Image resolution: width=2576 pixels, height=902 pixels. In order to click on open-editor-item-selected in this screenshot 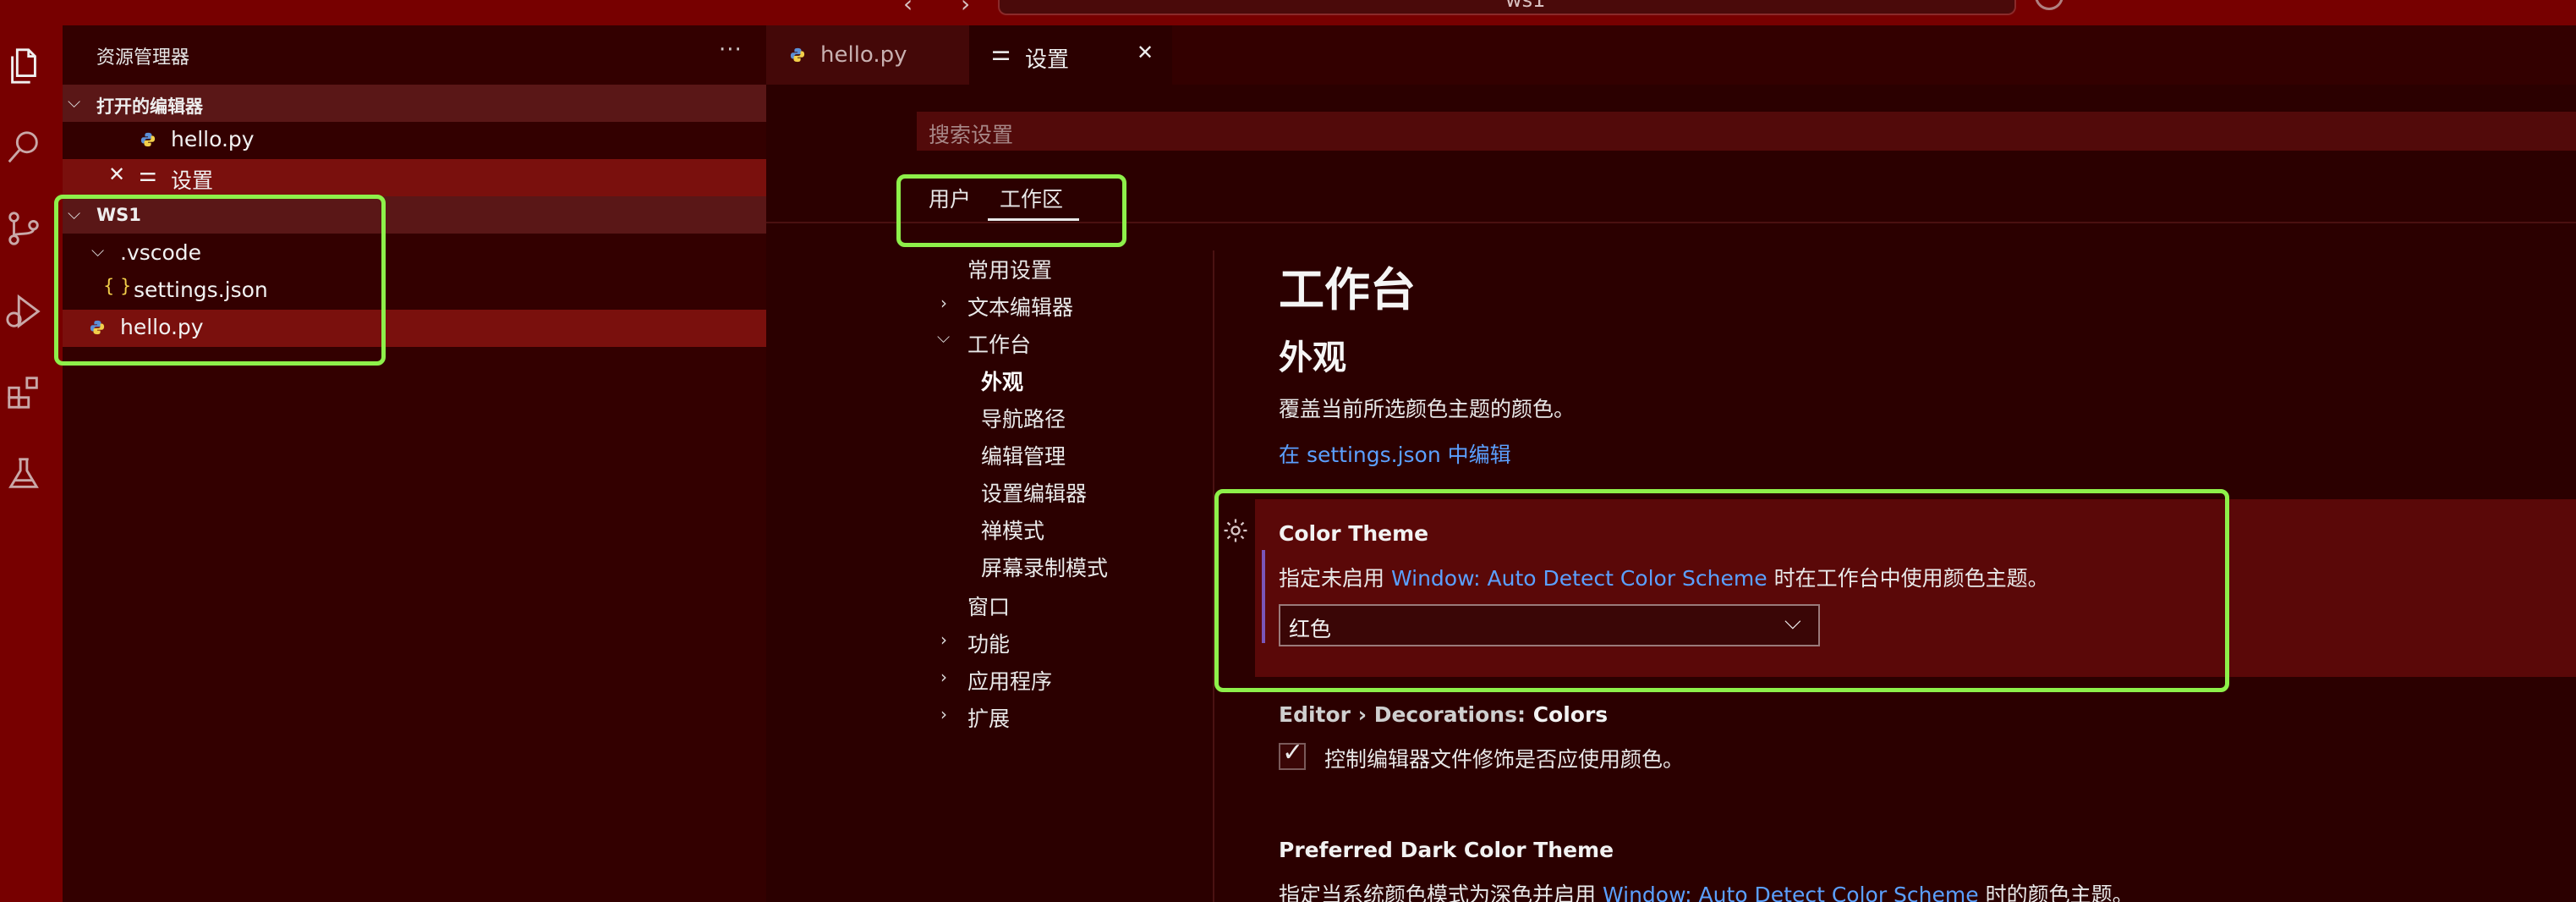, I will do `click(414, 177)`.